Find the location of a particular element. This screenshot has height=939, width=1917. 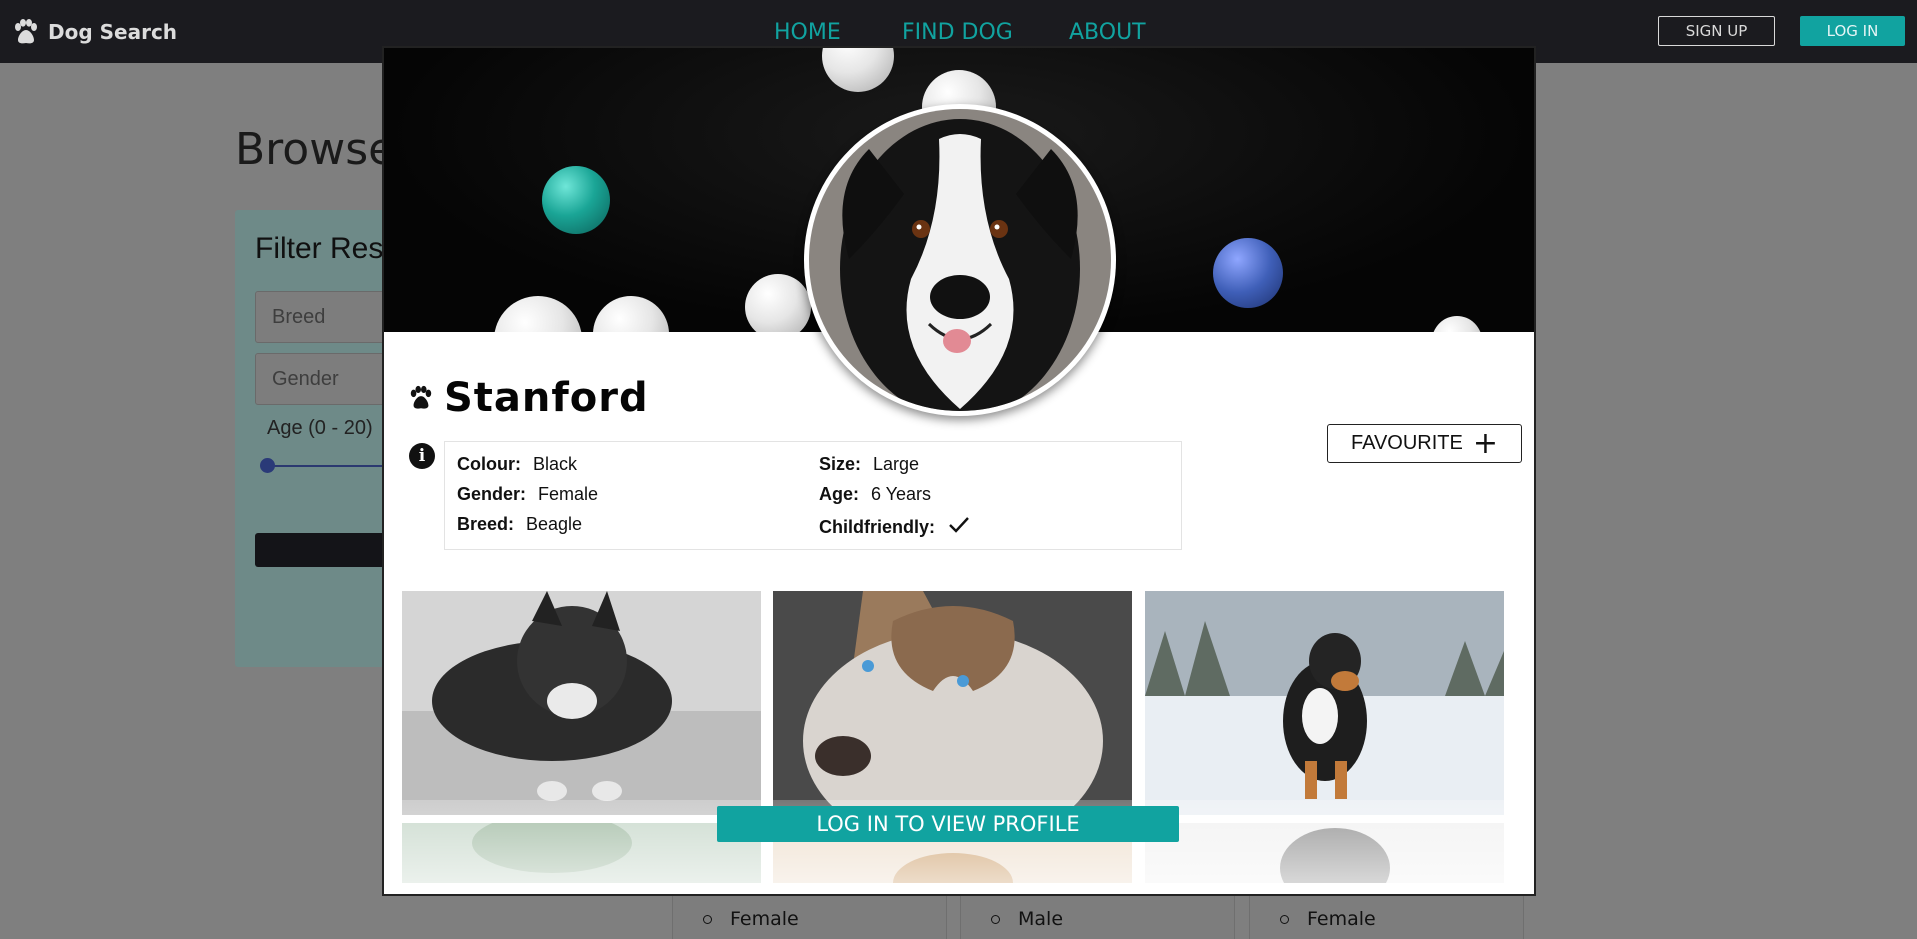

dog-avatar-photo is located at coordinates (960, 260).